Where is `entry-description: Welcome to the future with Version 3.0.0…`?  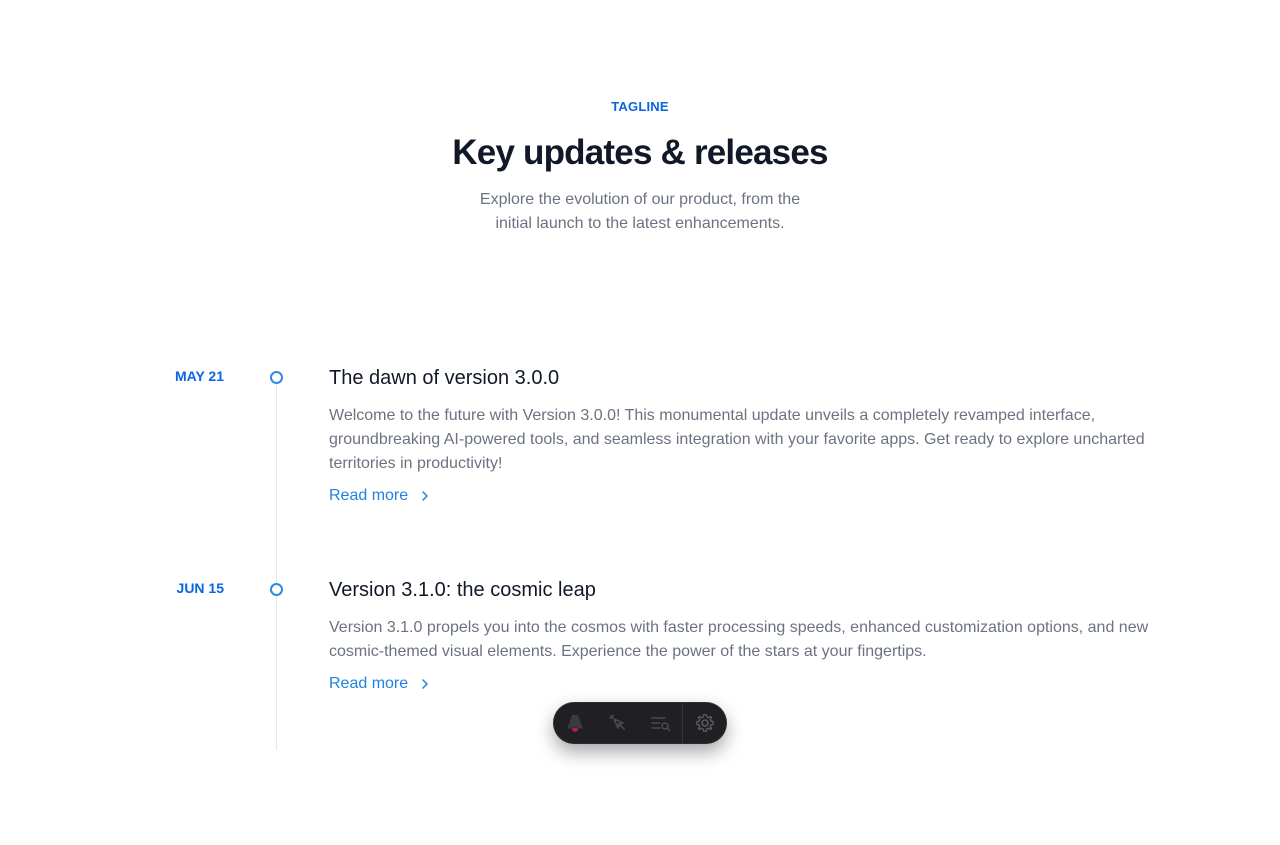
entry-description: Welcome to the future with Version 3.0.0… is located at coordinates (737, 439).